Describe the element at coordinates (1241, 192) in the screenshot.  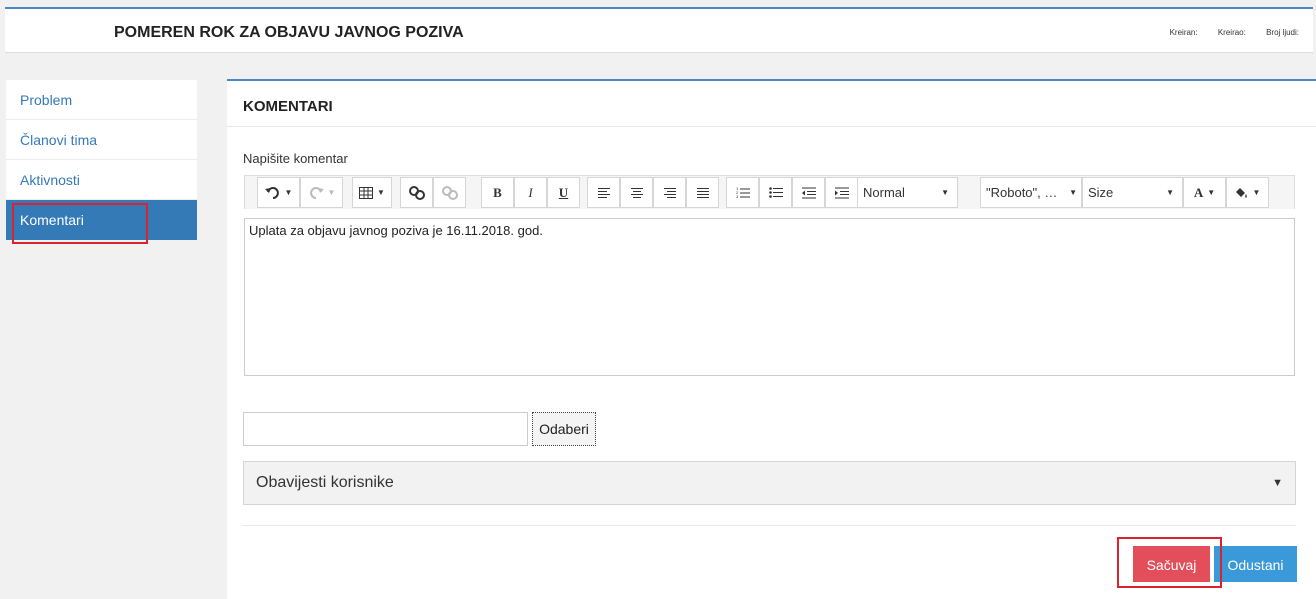
I see `paint-bucket-icon` at that location.